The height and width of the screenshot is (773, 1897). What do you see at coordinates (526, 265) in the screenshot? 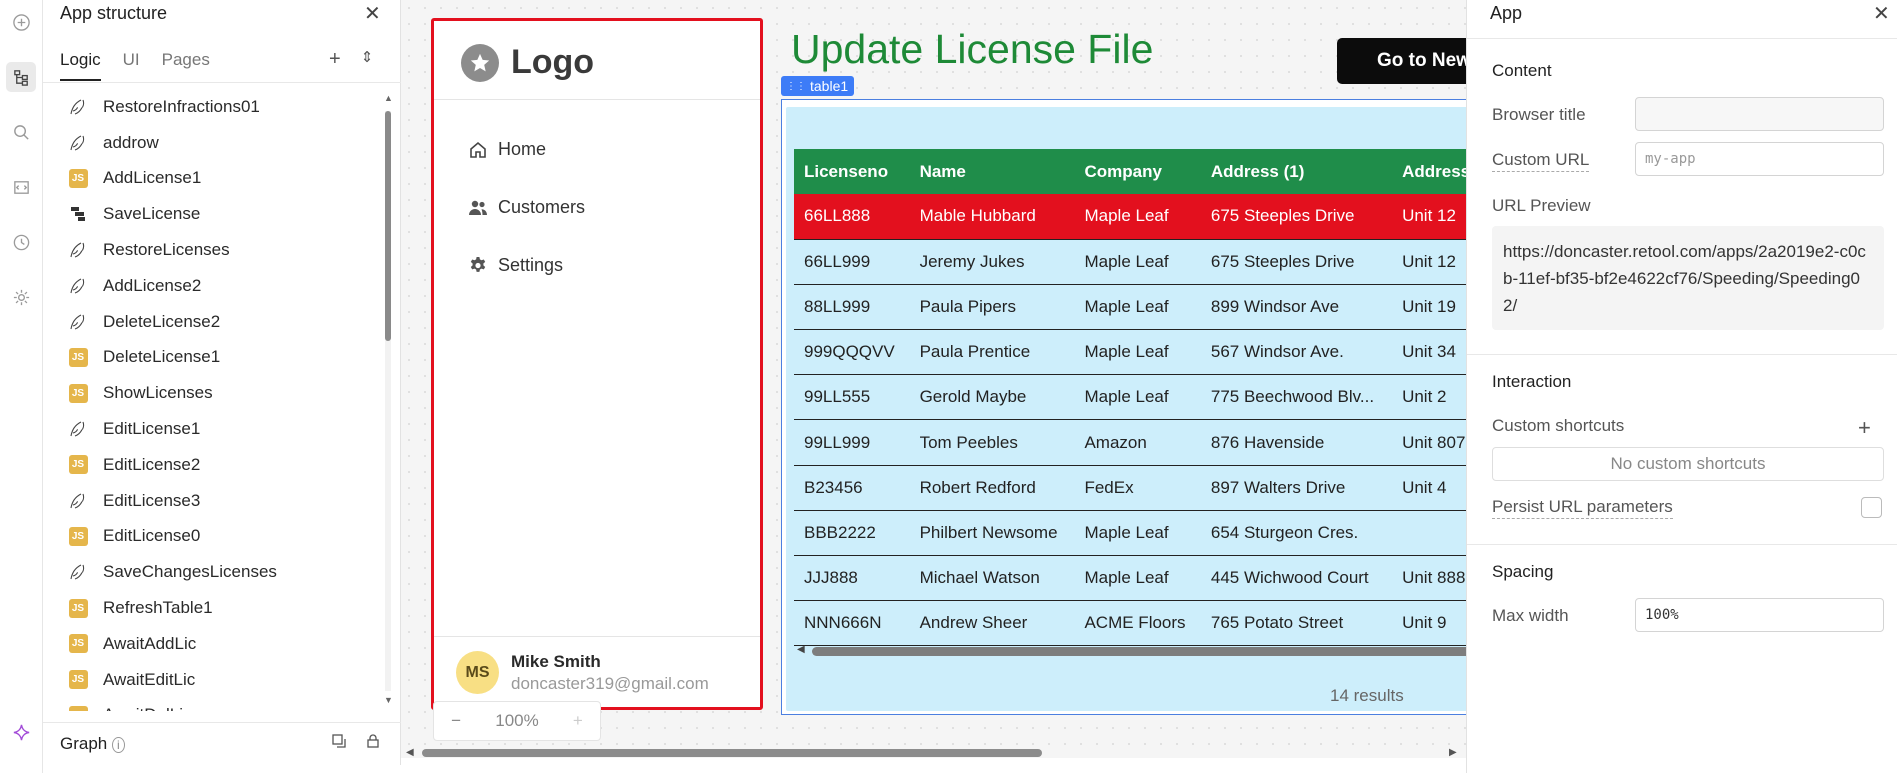
I see `nav-item-settings: Settings` at bounding box center [526, 265].